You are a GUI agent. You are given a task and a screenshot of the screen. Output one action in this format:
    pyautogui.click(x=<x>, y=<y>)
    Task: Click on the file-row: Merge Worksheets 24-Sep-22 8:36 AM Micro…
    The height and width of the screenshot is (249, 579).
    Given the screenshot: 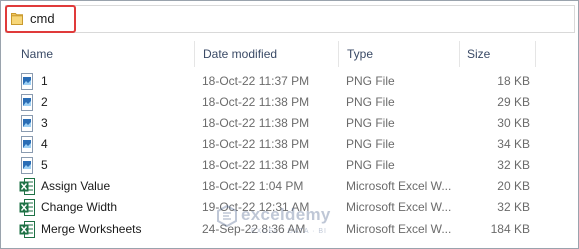 What is the action you would take?
    pyautogui.click(x=289, y=229)
    